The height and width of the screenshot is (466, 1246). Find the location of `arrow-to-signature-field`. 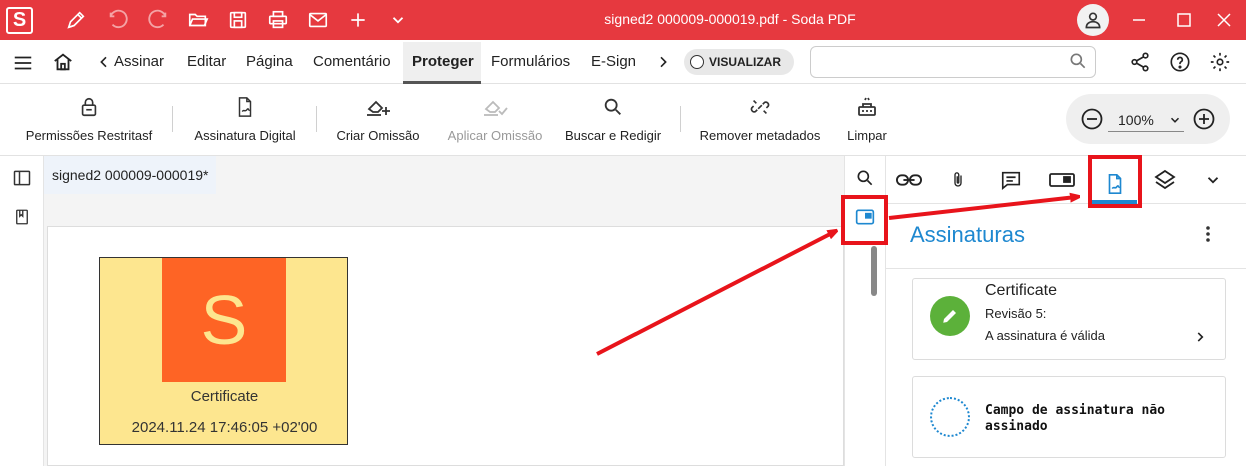

arrow-to-signature-field is located at coordinates (715, 294).